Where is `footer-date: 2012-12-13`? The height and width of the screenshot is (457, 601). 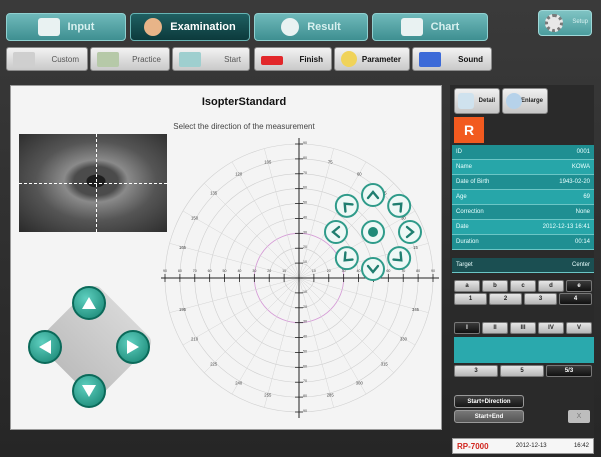 footer-date: 2012-12-13 is located at coordinates (531, 446).